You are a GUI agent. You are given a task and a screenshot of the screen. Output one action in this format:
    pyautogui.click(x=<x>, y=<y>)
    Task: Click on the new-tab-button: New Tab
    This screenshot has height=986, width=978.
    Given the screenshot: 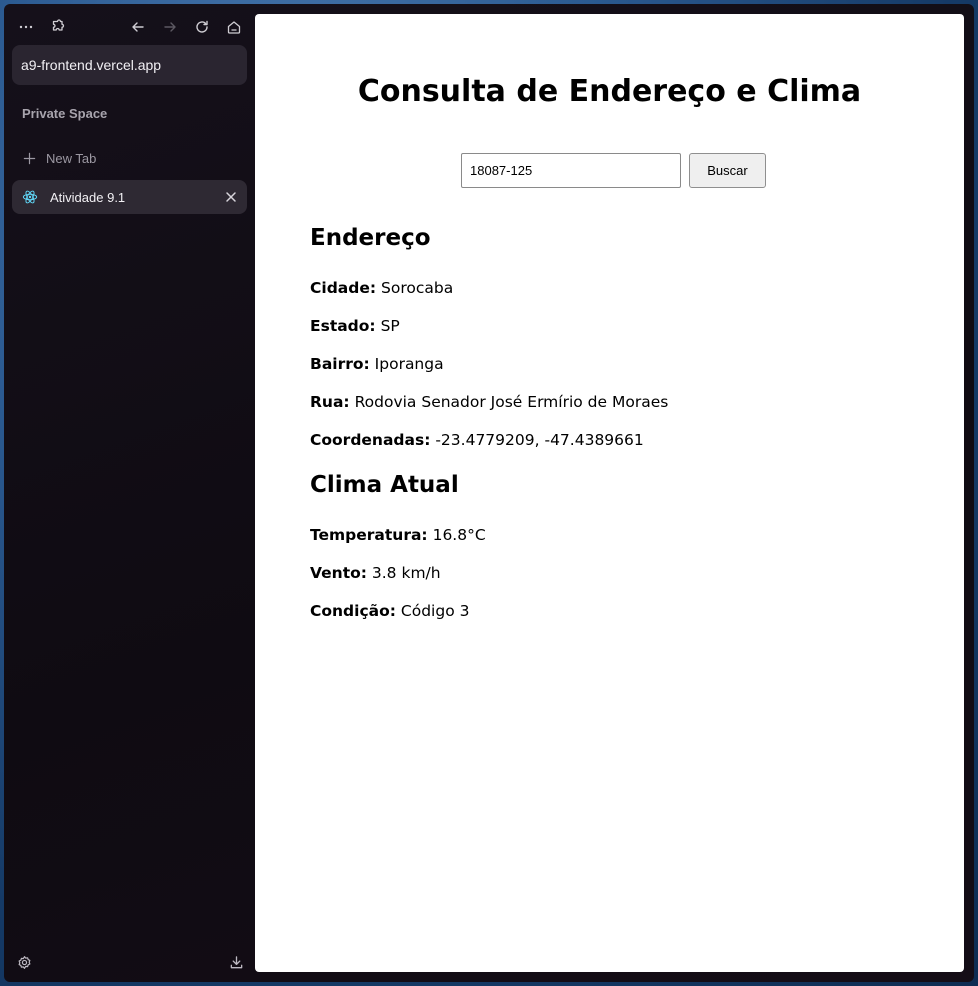 What is the action you would take?
    pyautogui.click(x=59, y=158)
    